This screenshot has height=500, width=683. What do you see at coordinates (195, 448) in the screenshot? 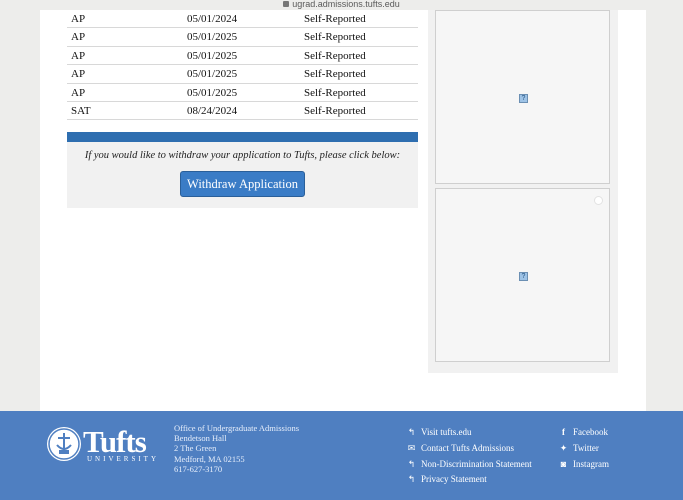
I see `address-line: 2 The Green` at bounding box center [195, 448].